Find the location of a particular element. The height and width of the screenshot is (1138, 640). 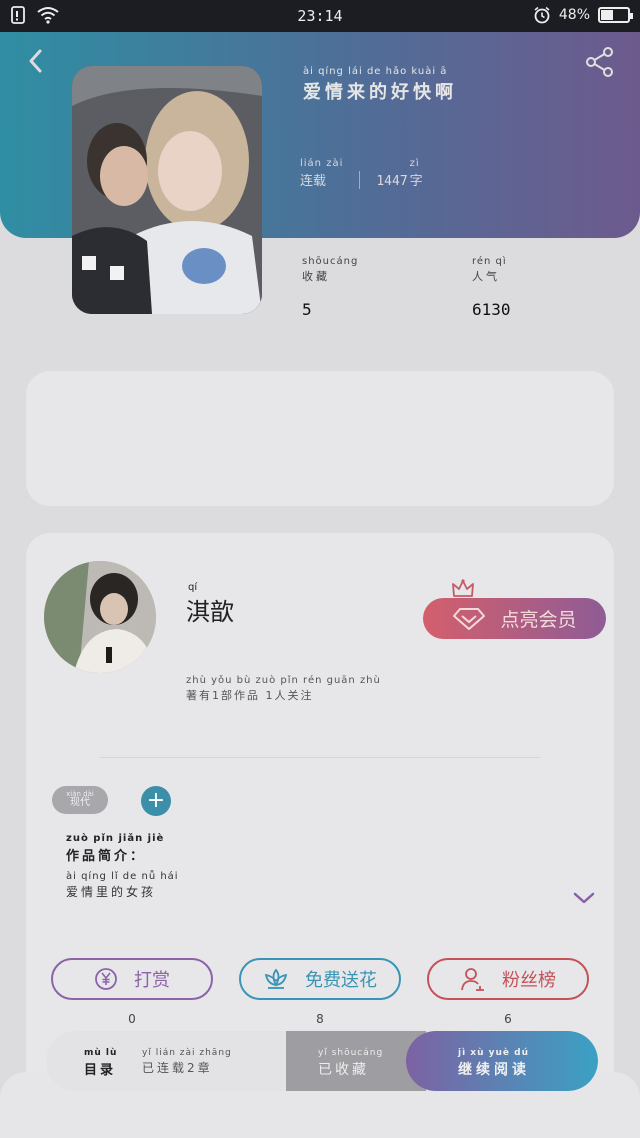

collect-button: yǐ shōucáng 已收藏 is located at coordinates (356, 1061).